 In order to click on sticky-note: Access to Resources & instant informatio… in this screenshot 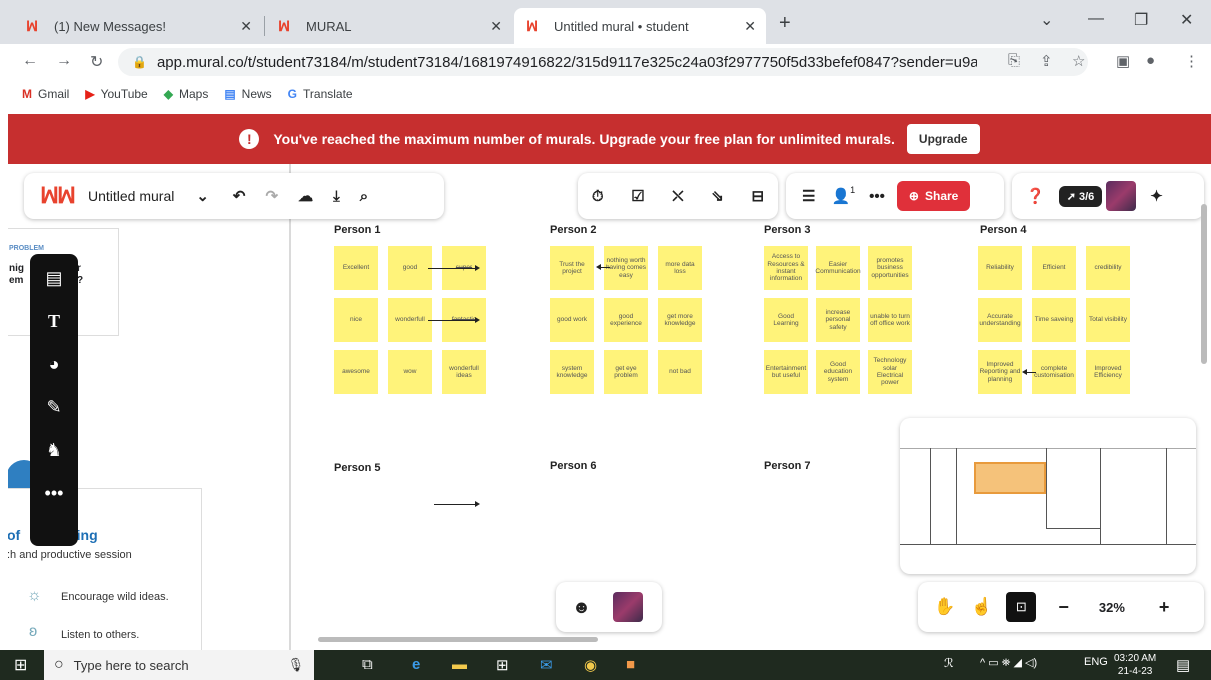, I will do `click(786, 268)`.